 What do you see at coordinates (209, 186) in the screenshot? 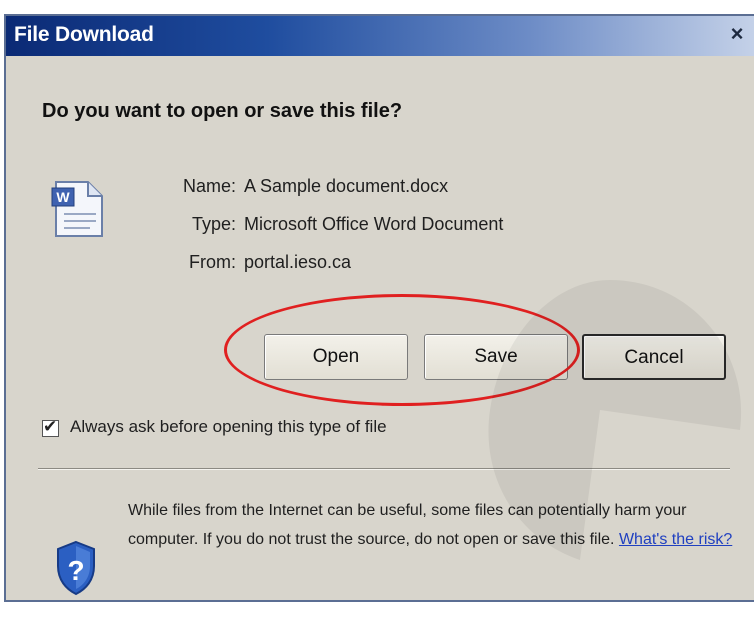
I see `file-name-label: Name:` at bounding box center [209, 186].